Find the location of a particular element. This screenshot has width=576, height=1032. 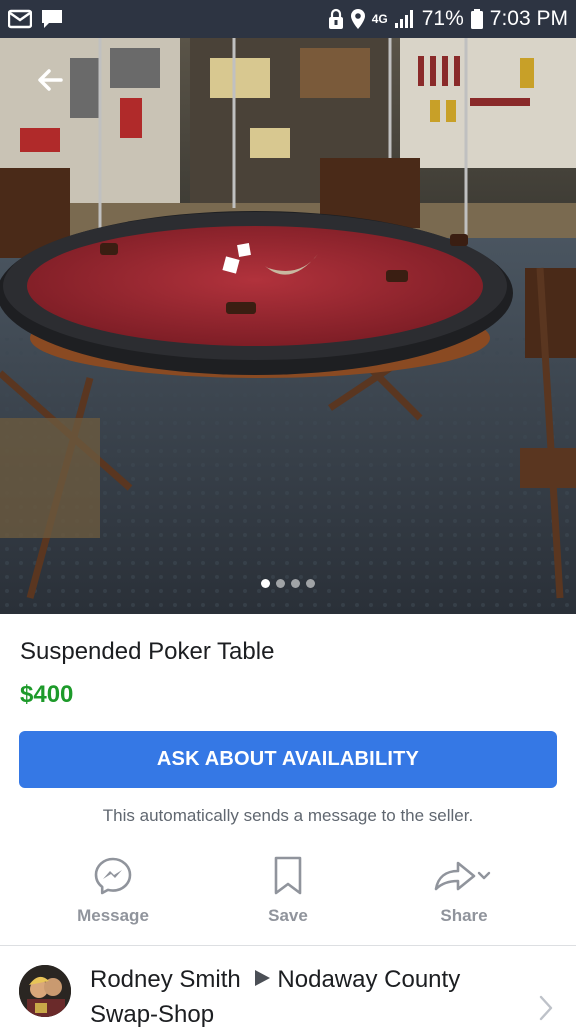

chat-icon is located at coordinates (52, 19).